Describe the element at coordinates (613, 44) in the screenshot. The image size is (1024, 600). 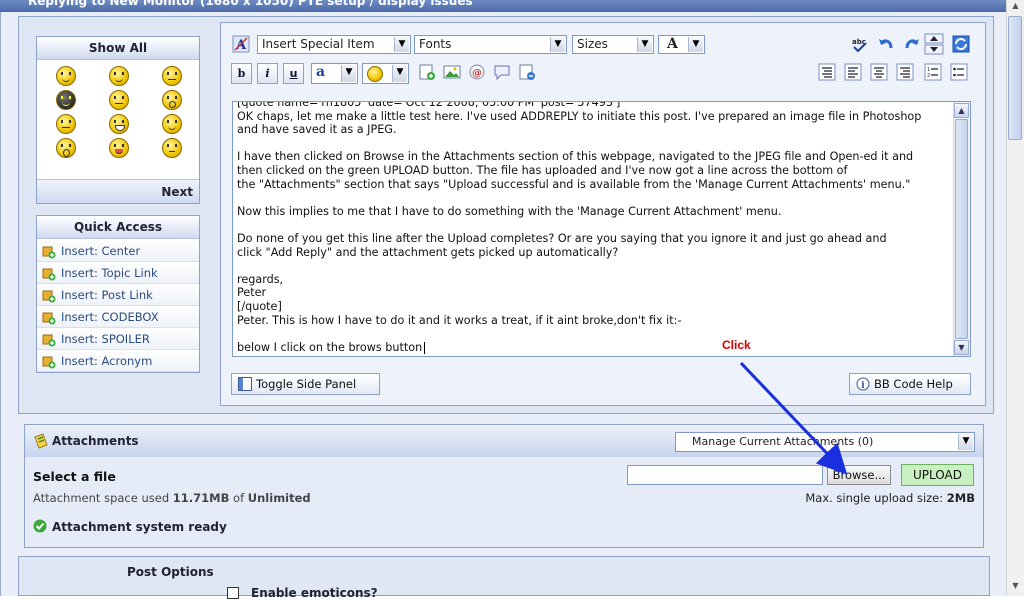
I see `sizes-select: Sizes ▼` at that location.